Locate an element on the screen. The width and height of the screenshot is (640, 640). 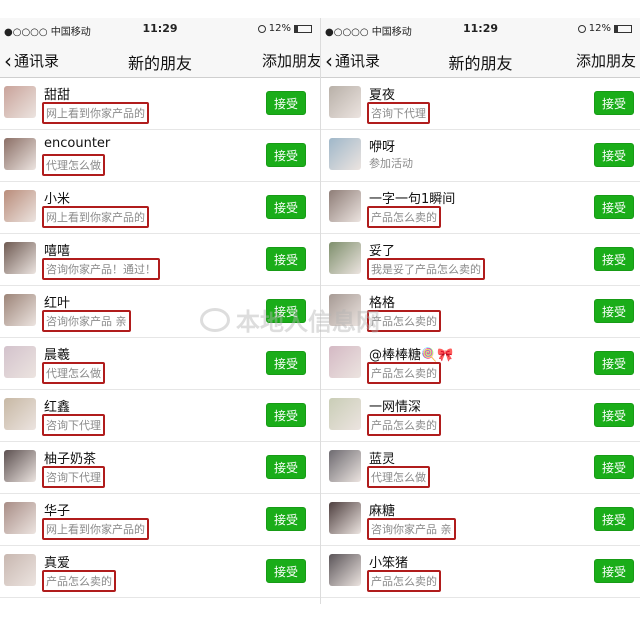
friend-request-row: 红叶 咨询你家产品 亲 接受 is located at coordinates (160, 312).